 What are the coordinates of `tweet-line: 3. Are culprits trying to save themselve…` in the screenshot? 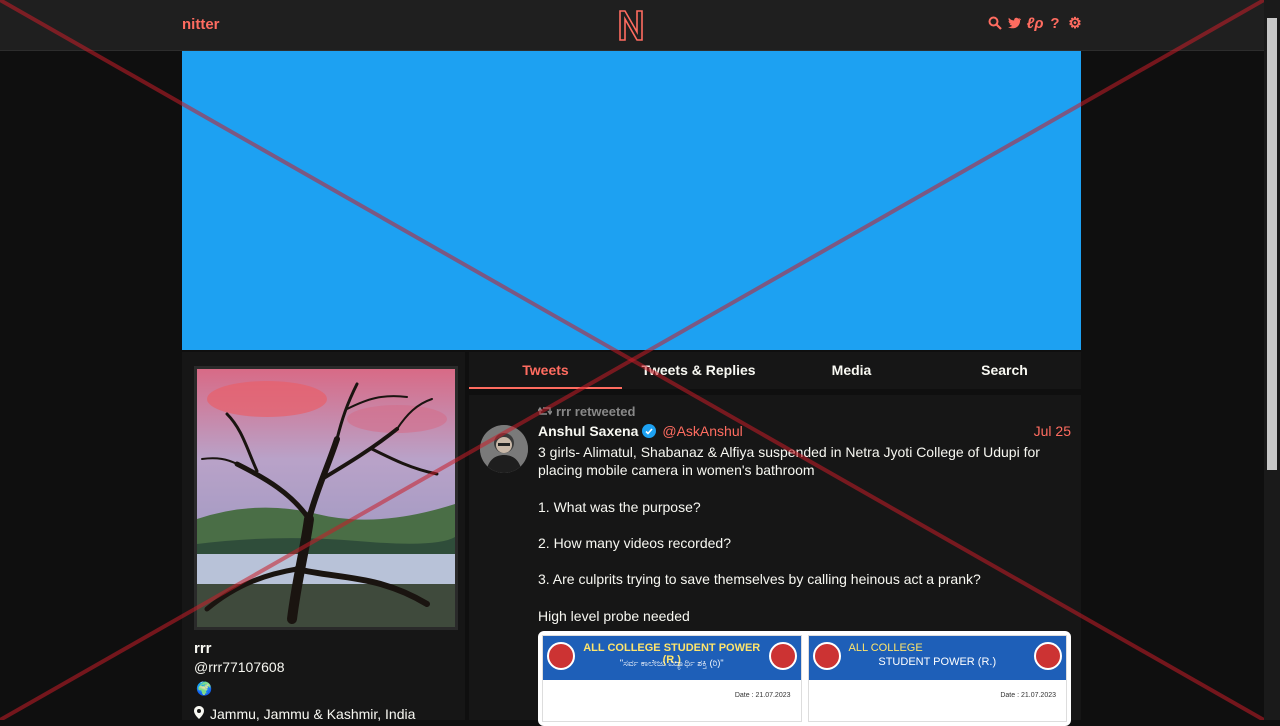 It's located at (759, 579).